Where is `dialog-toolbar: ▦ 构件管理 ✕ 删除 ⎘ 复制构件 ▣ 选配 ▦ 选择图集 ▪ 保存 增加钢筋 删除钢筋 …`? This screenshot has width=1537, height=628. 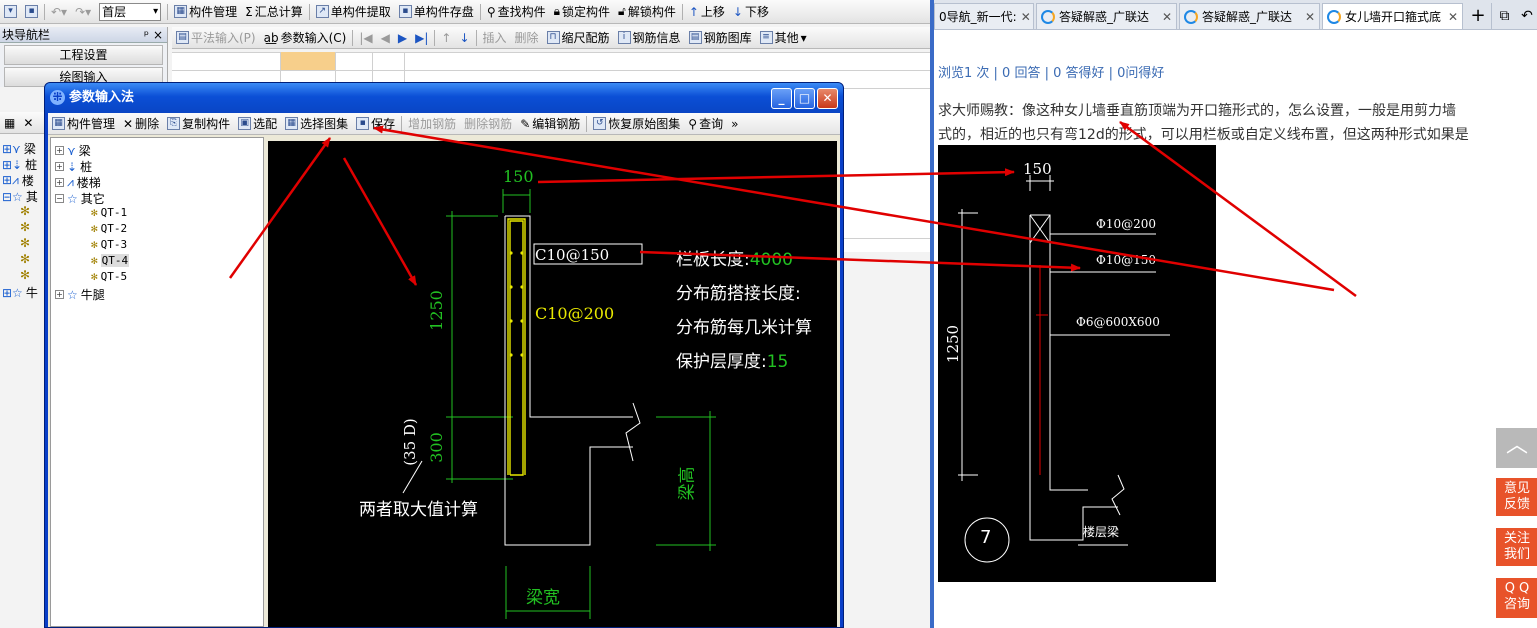
dialog-toolbar: ▦ 构件管理 ✕ 删除 ⎘ 复制构件 ▣ 选配 ▦ 选择图集 ▪ 保存 增加钢筋 删除钢筋 … is located at coordinates (444, 124).